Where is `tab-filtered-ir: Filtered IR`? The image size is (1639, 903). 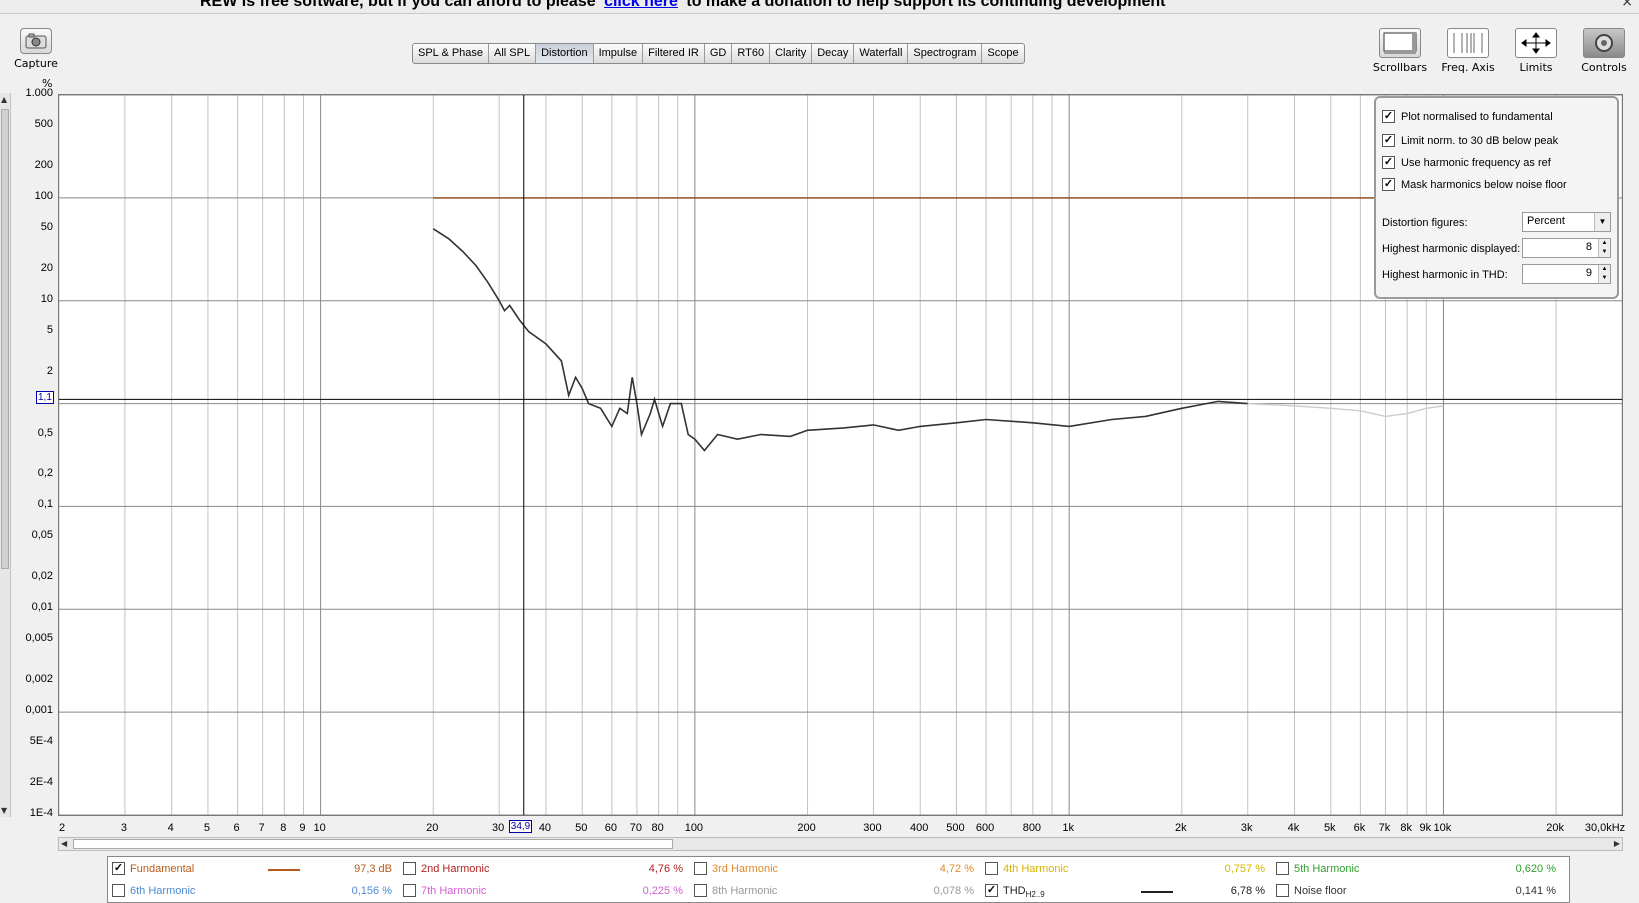
tab-filtered-ir: Filtered IR is located at coordinates (674, 53).